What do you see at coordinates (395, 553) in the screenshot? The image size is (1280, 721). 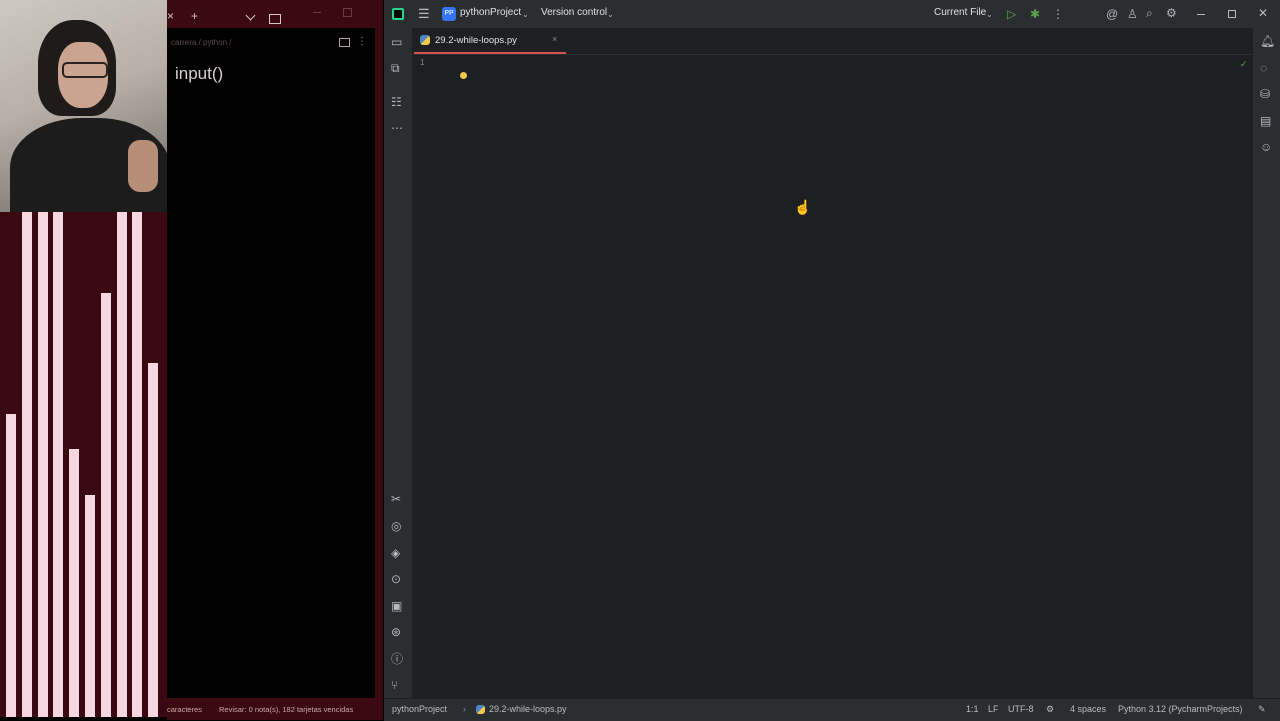 I see `python-console-icon: ◈` at bounding box center [395, 553].